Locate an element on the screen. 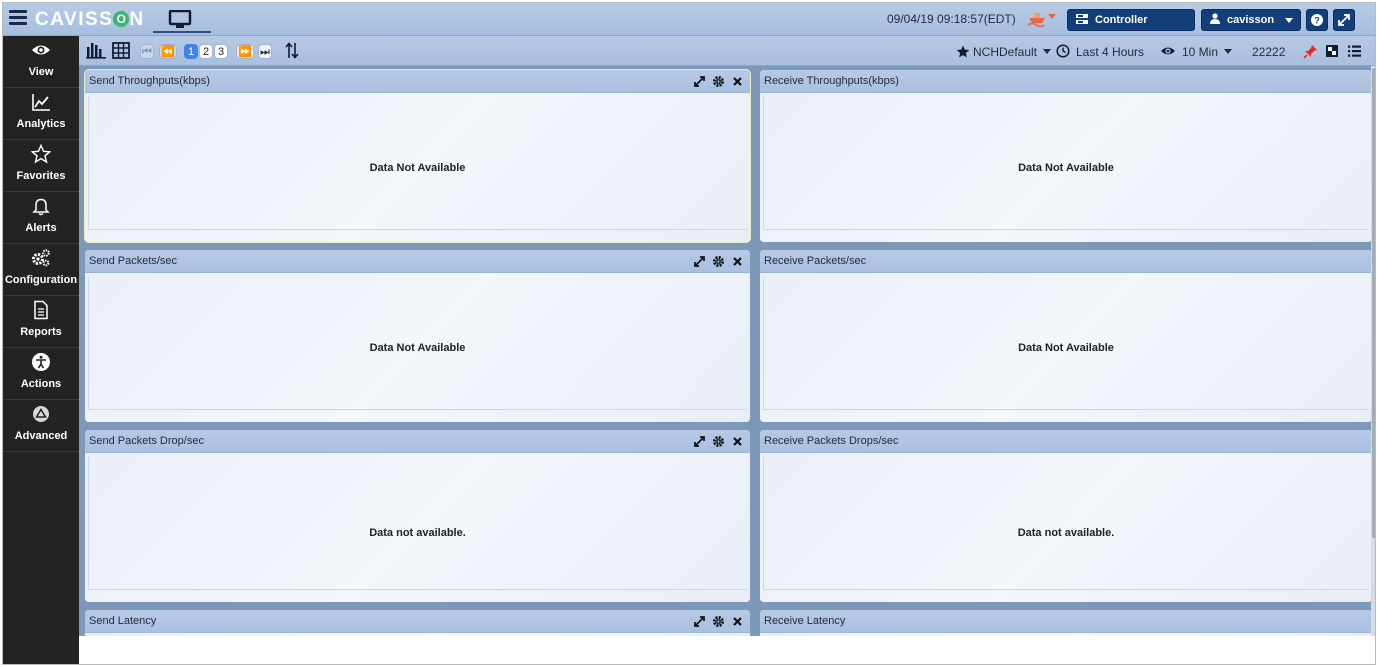 This screenshot has width=1378, height=667. layout-icon is located at coordinates (1332, 51).